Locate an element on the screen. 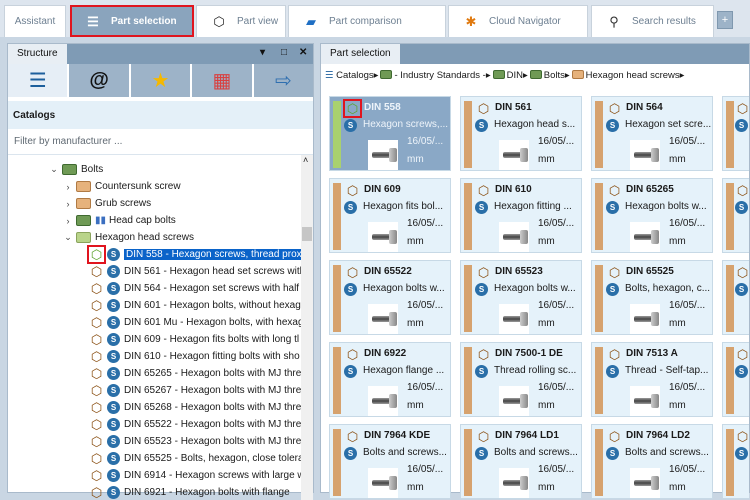  tree-item-part: ⬡ S DIN 6921 - Hexagon bolts with flange is located at coordinates (189, 492).